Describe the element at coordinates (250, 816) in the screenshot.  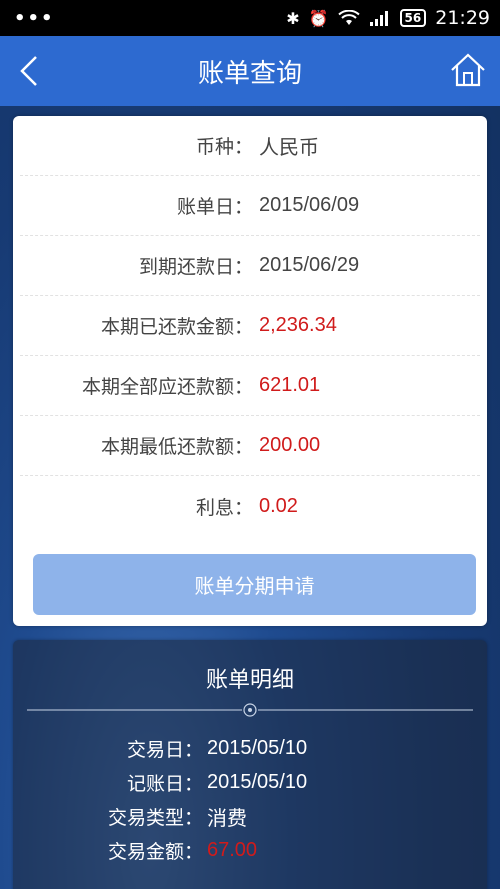
I see `detail-row-transaction-type: 交易类型： 消费` at that location.